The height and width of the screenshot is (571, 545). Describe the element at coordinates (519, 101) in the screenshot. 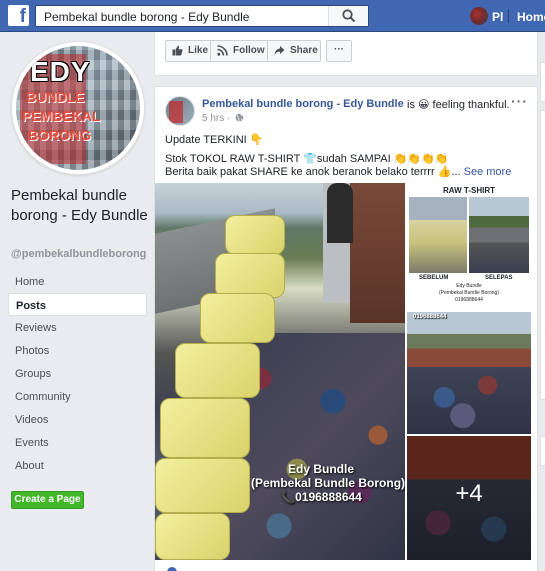

I see `post-options-button: ···` at that location.